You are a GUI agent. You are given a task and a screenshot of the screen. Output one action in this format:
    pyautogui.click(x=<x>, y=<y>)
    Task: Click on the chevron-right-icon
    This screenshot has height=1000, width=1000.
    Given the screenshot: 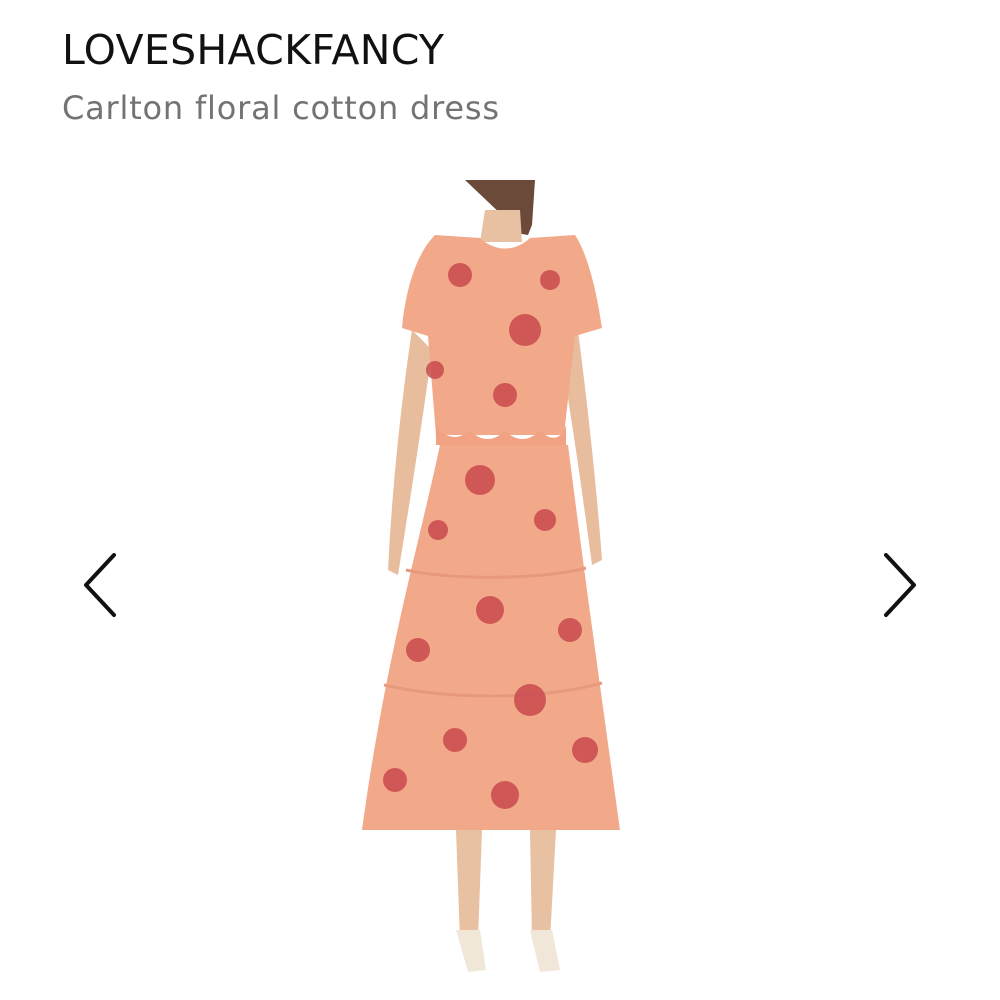 What is the action you would take?
    pyautogui.click(x=900, y=585)
    